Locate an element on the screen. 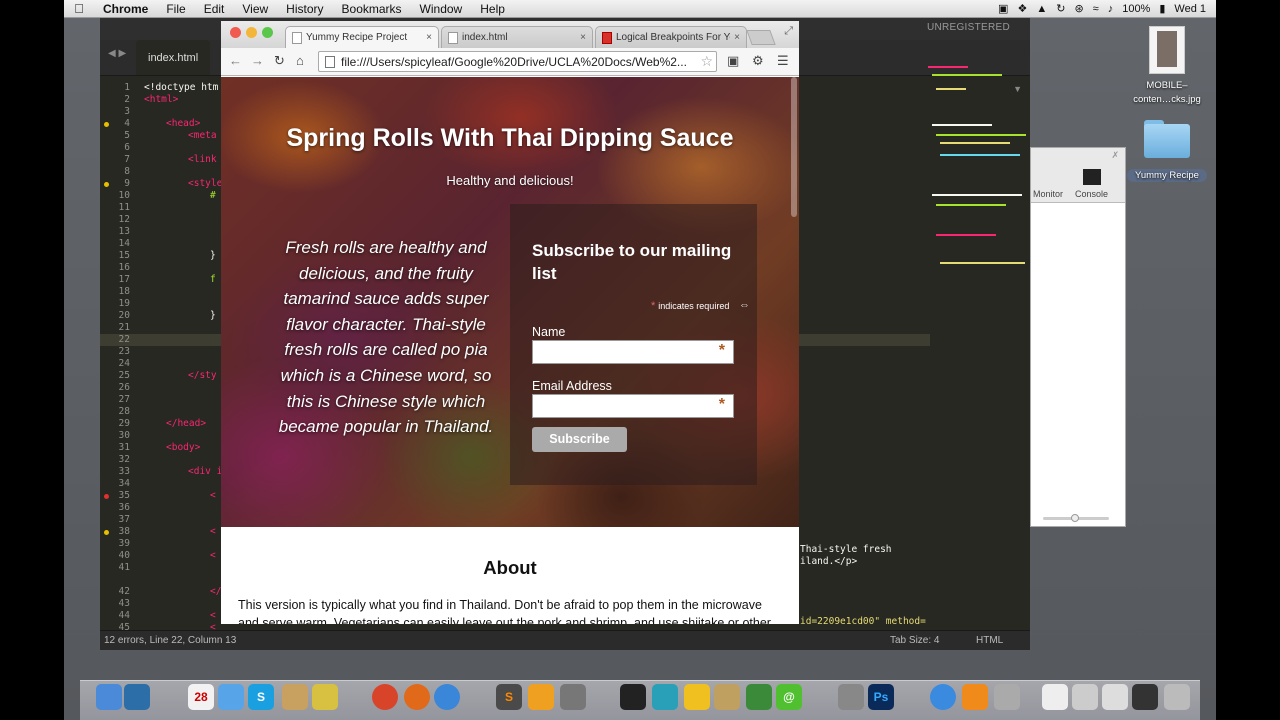 This screenshot has width=1280, height=720. new-tab-button is located at coordinates (761, 37).